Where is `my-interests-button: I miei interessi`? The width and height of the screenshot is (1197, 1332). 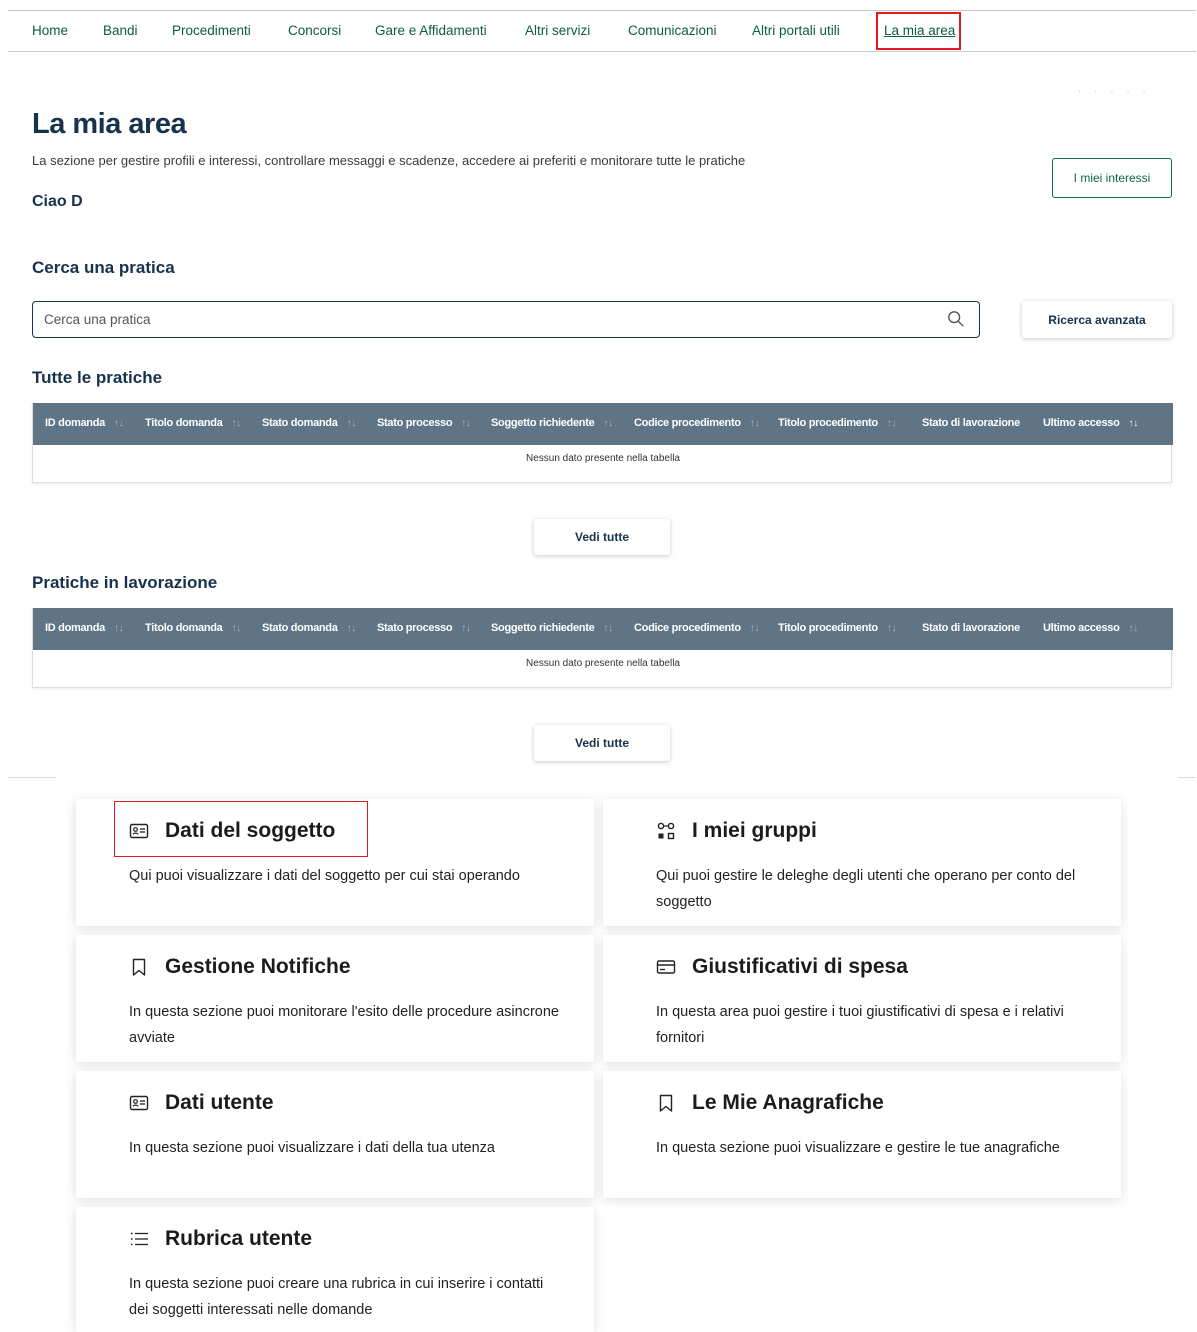 my-interests-button: I miei interessi is located at coordinates (1112, 178).